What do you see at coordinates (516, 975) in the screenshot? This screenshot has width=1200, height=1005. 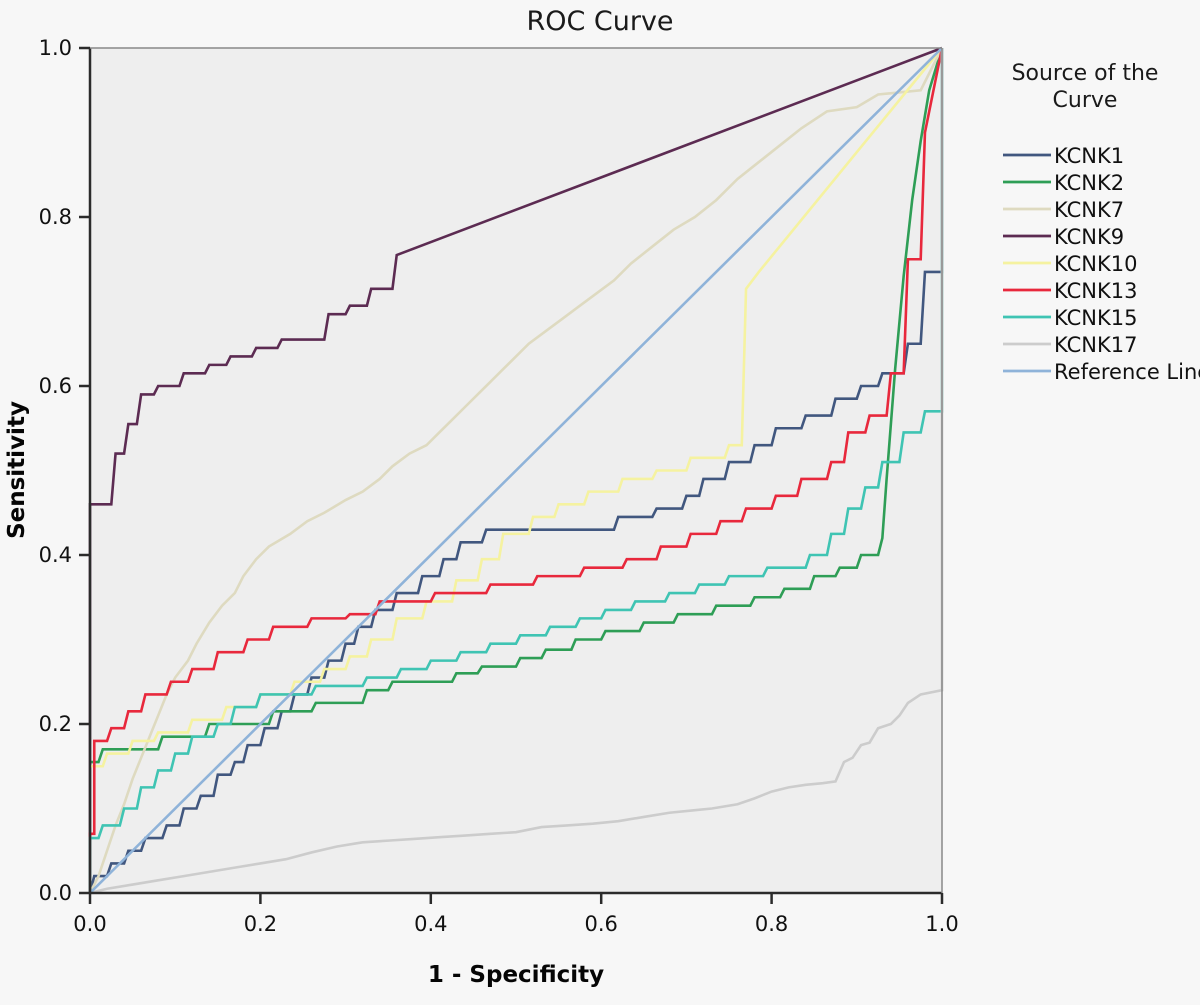 I see `x-axis-title: 1 - Specificity` at bounding box center [516, 975].